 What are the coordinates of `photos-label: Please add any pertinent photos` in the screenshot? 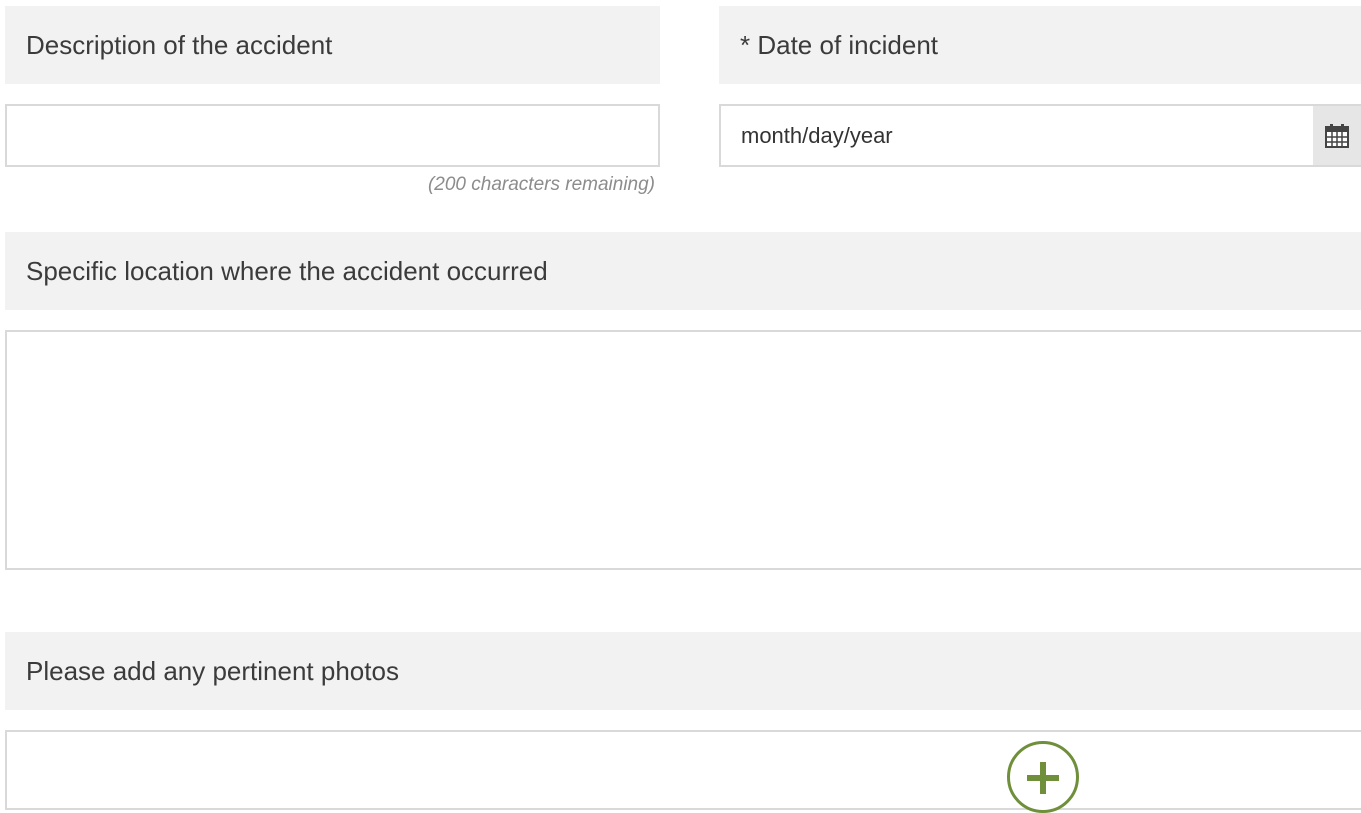 It's located at (683, 671).